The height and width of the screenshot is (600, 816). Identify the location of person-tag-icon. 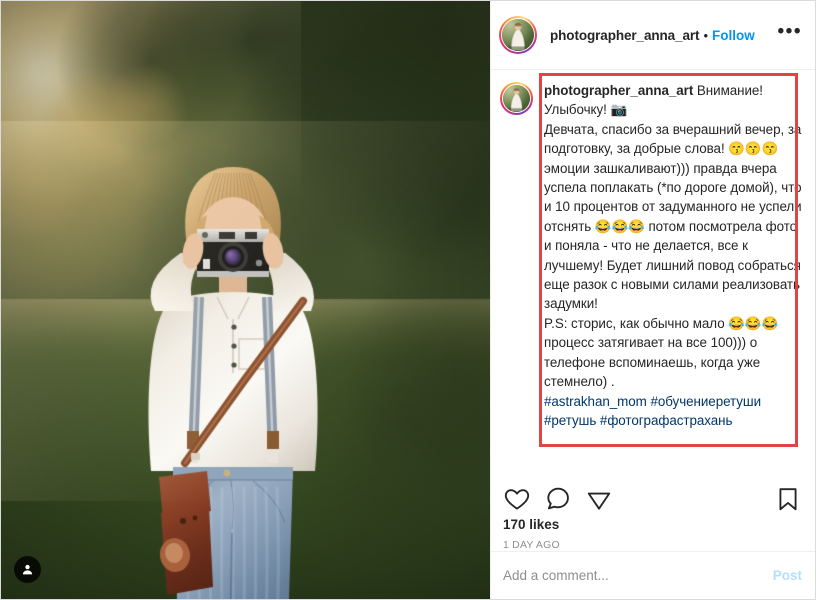
(27, 569).